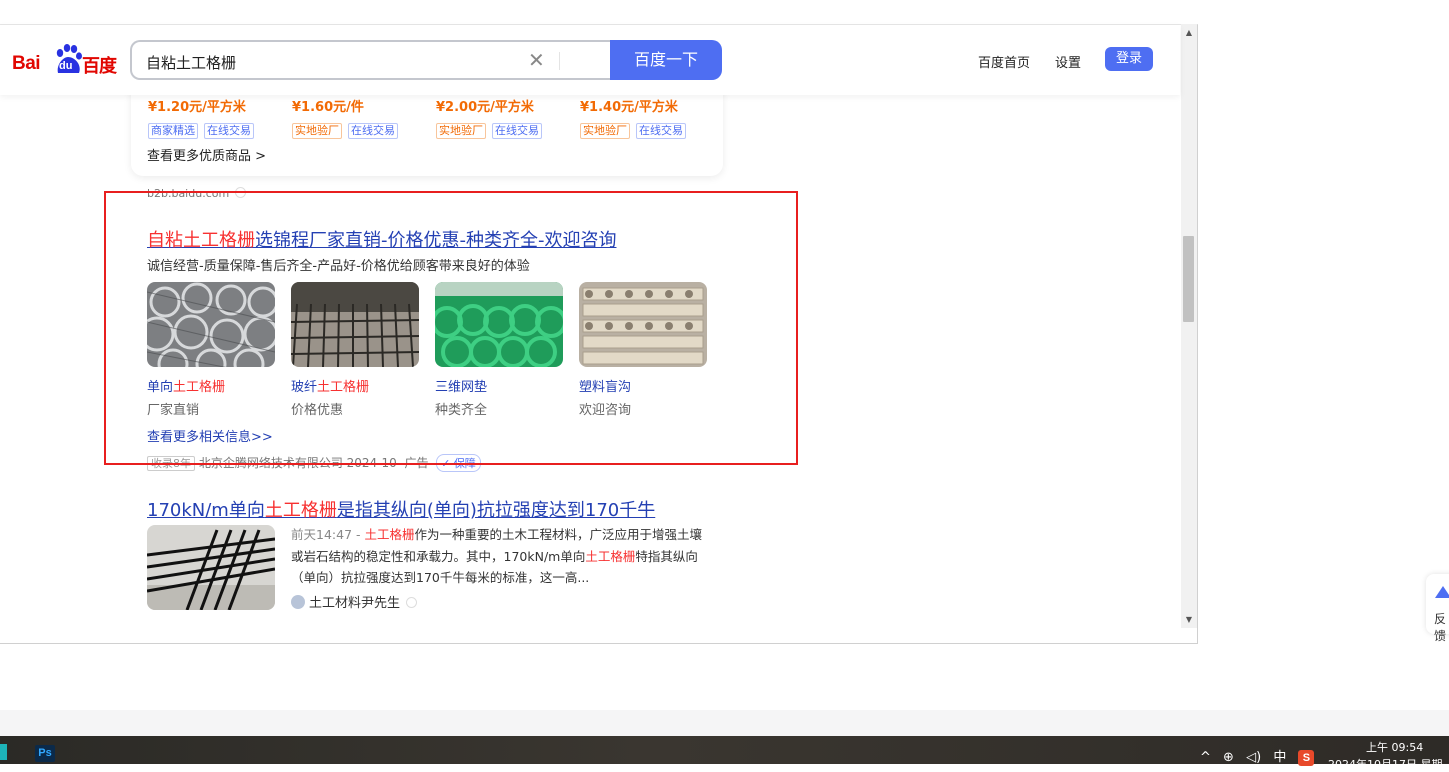  I want to click on indexed-years-badge: 收录8年, so click(171, 463).